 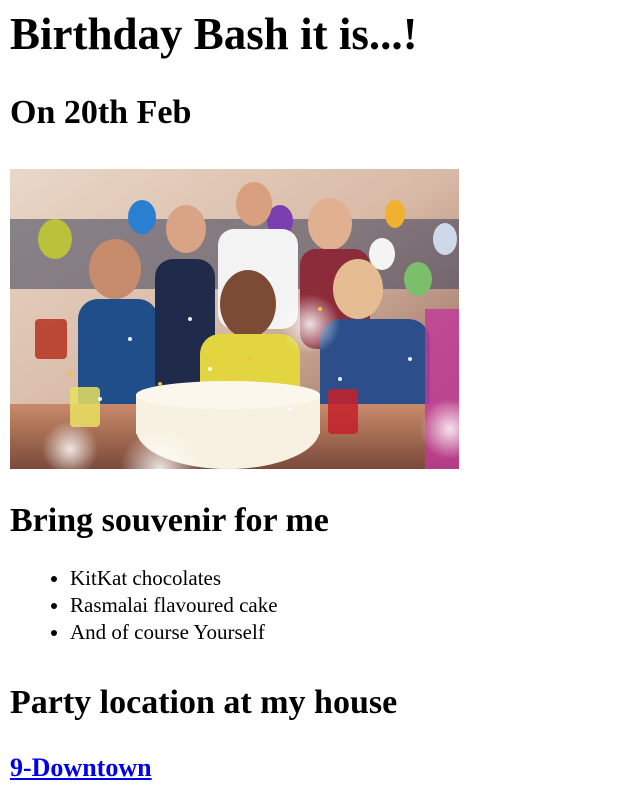 What do you see at coordinates (214, 34) in the screenshot?
I see `page-title: Birthday Bash it is...!` at bounding box center [214, 34].